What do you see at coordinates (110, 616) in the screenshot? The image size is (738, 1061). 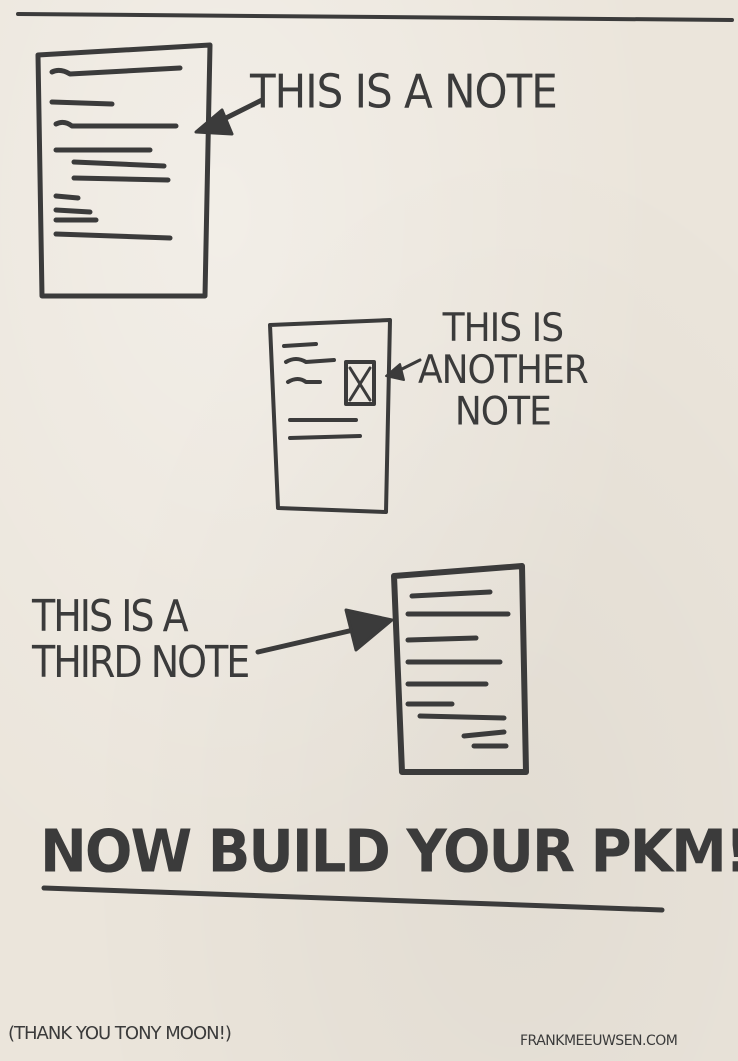 I see `note-3-label-line: THIS IS A` at bounding box center [110, 616].